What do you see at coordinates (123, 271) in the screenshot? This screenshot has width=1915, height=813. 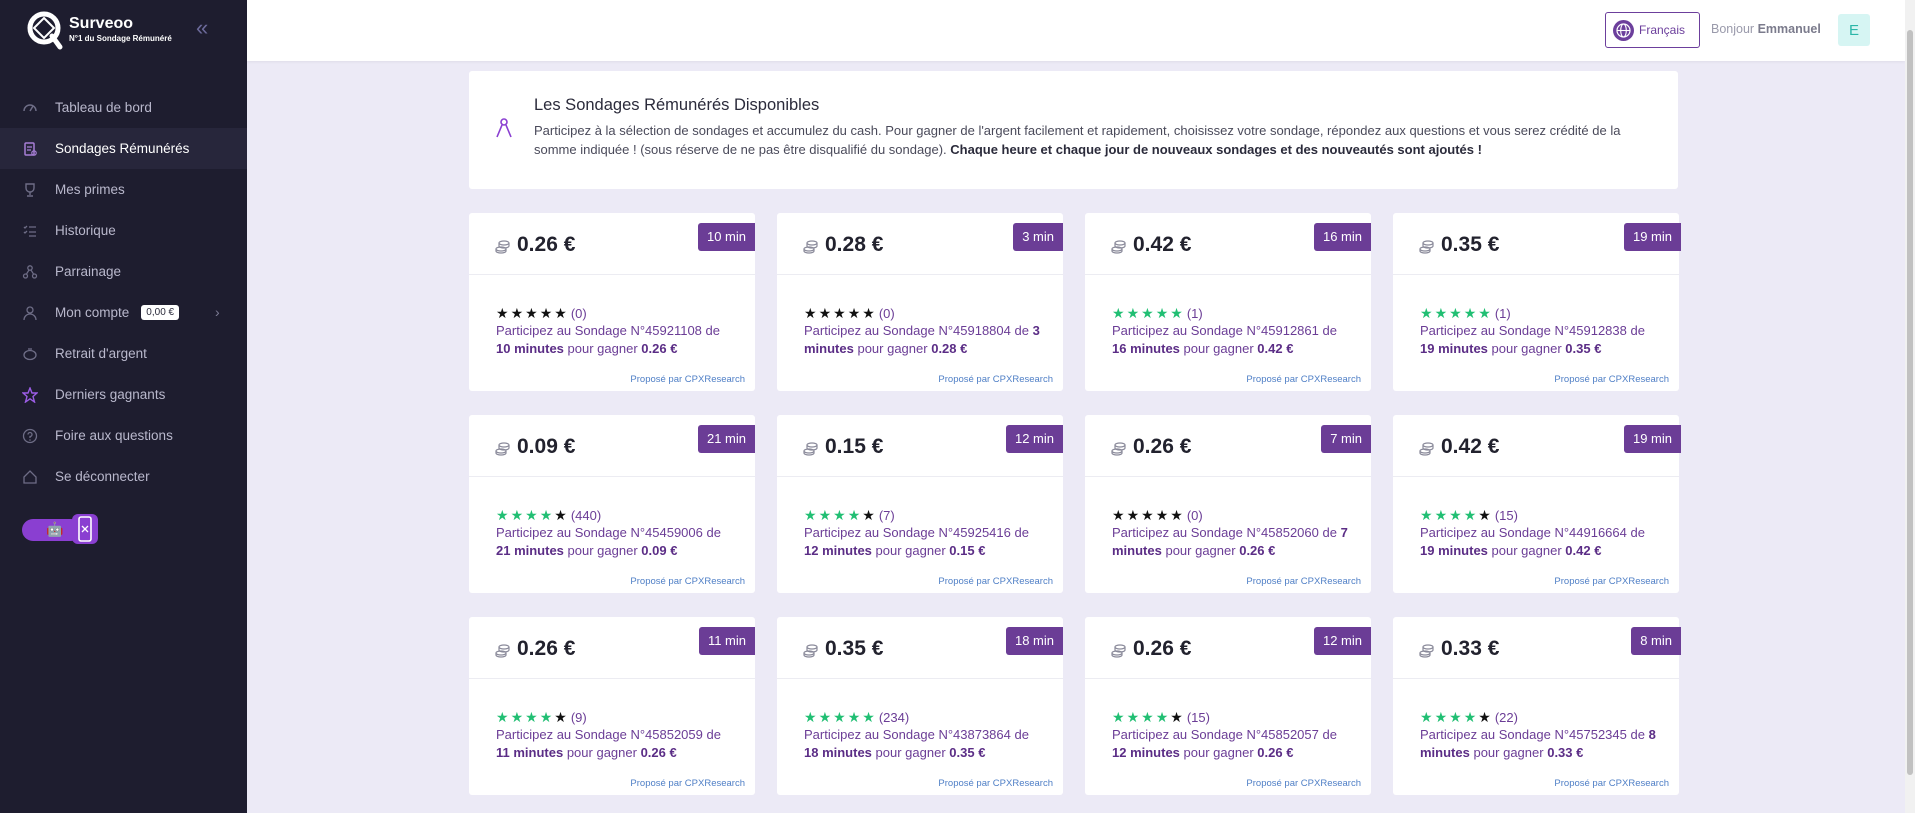 I see `sidebar-item-referral: Parrainage` at bounding box center [123, 271].